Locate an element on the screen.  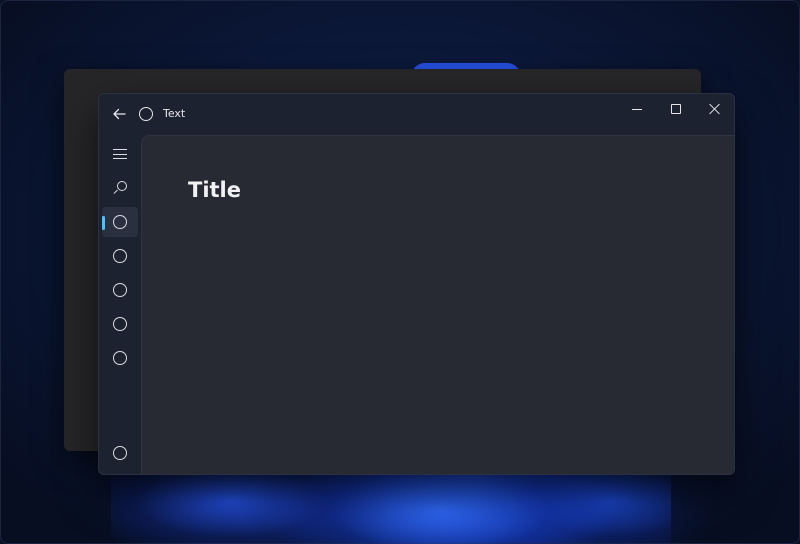
menu-toggle-button is located at coordinates (120, 154).